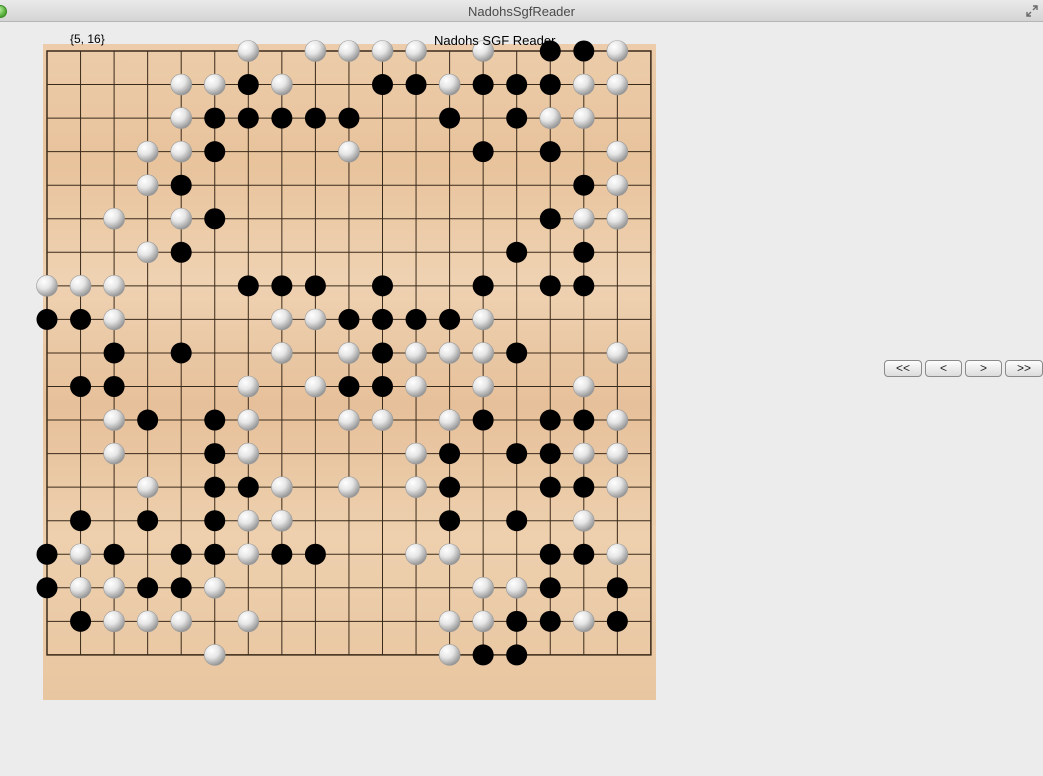 The width and height of the screenshot is (1043, 776). Describe the element at coordinates (983, 368) in the screenshot. I see `next-move-button: >` at that location.